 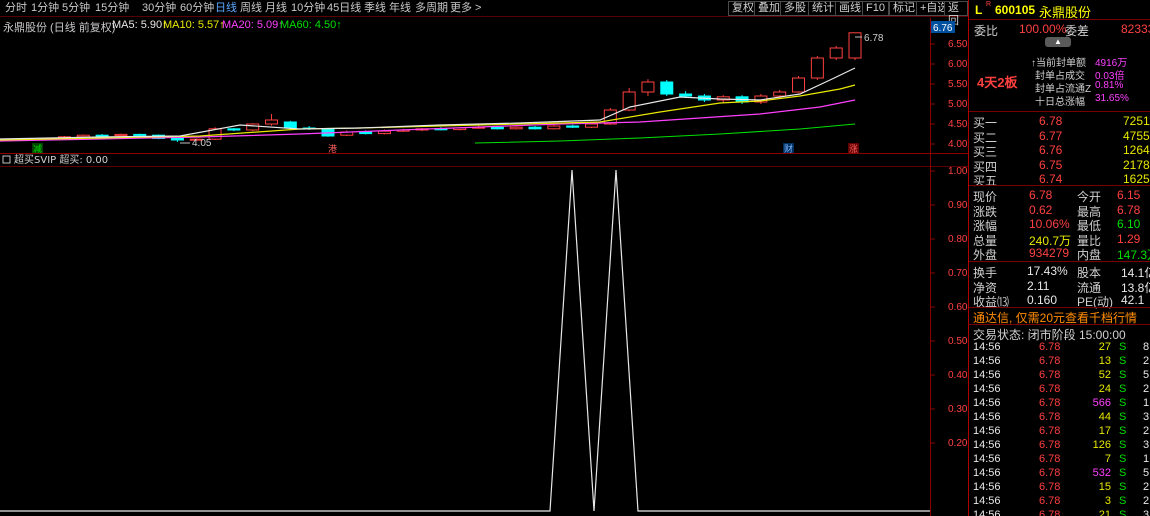 What do you see at coordinates (1104, 347) in the screenshot?
I see `tick-volume: 27` at bounding box center [1104, 347].